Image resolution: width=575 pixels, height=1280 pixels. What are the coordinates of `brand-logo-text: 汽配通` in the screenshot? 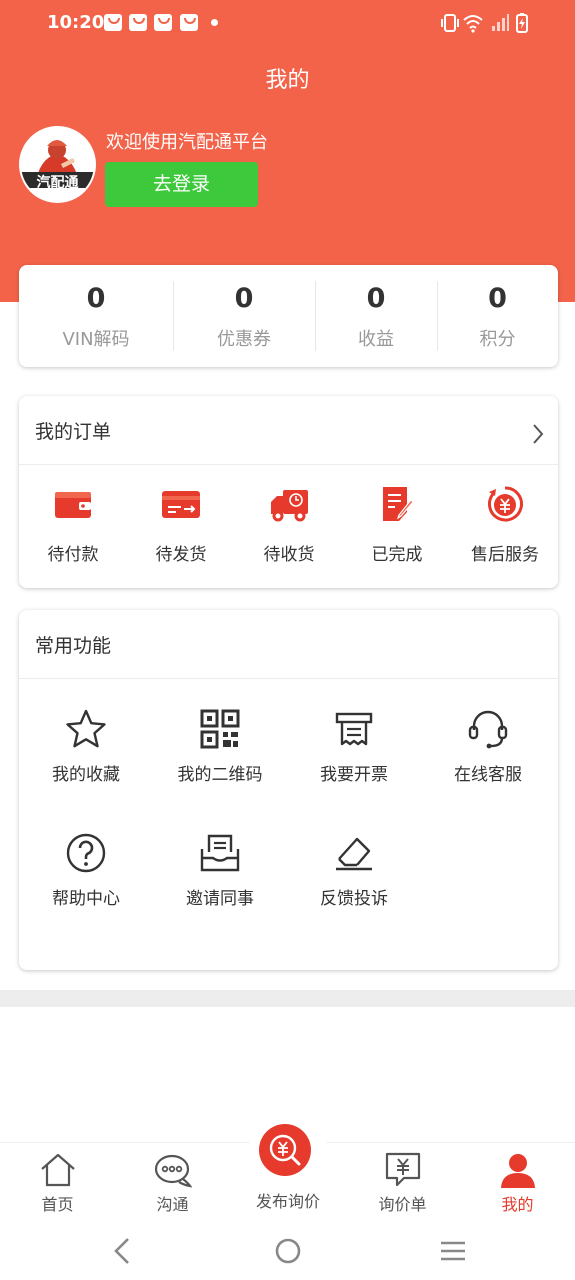 It's located at (57, 183).